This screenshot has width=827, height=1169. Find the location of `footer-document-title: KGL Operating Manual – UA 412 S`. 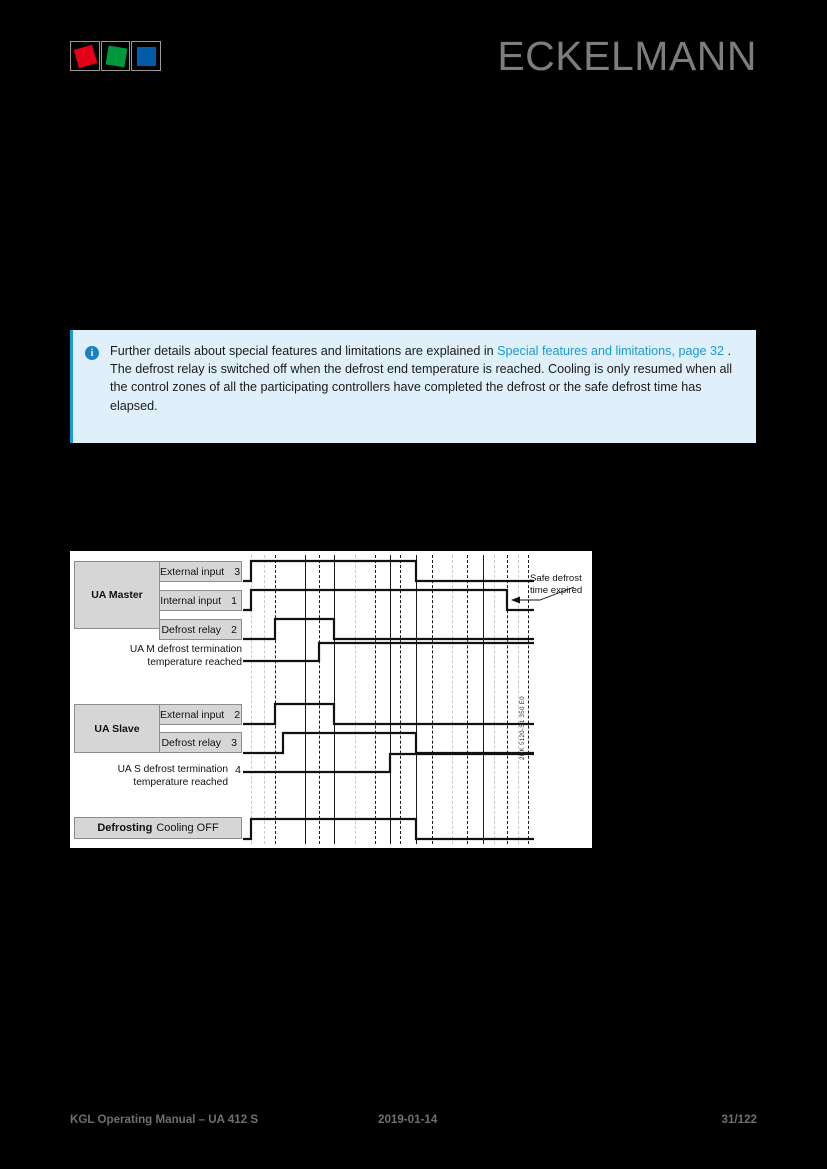

footer-document-title: KGL Operating Manual – UA 412 S is located at coordinates (164, 1119).